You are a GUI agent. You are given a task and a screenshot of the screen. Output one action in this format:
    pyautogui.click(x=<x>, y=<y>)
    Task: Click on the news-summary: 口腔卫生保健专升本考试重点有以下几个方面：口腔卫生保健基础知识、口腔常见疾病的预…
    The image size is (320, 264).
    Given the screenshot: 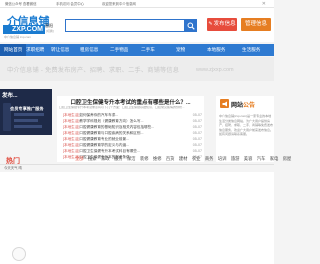 What is the action you would take?
    pyautogui.click(x=122, y=107)
    